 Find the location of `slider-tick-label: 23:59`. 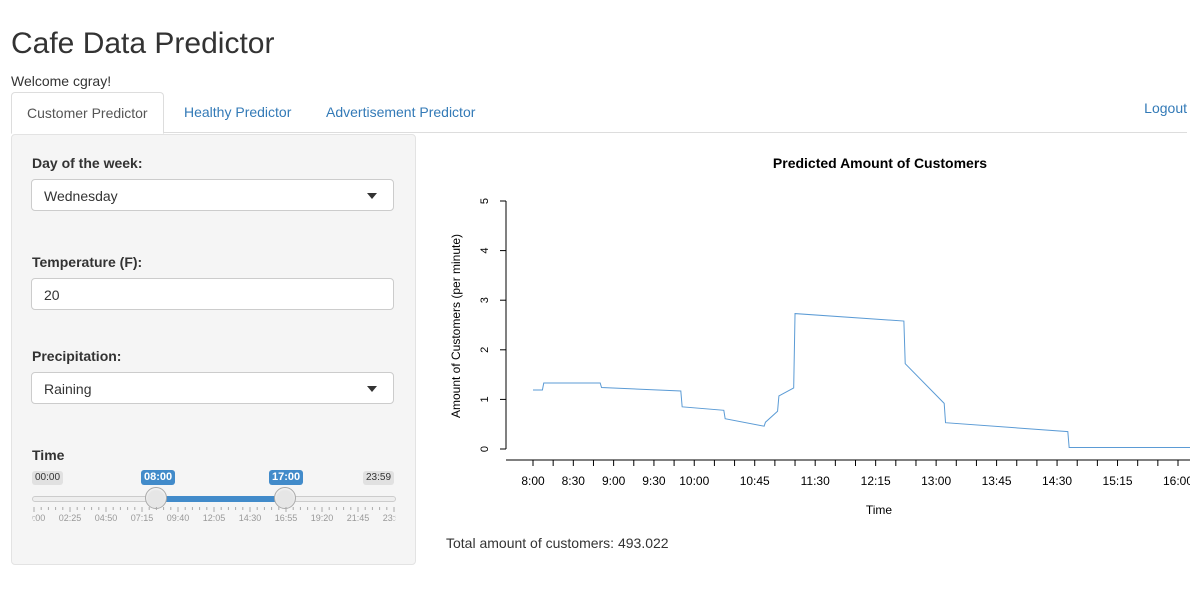

slider-tick-label: 23:59 is located at coordinates (389, 518).